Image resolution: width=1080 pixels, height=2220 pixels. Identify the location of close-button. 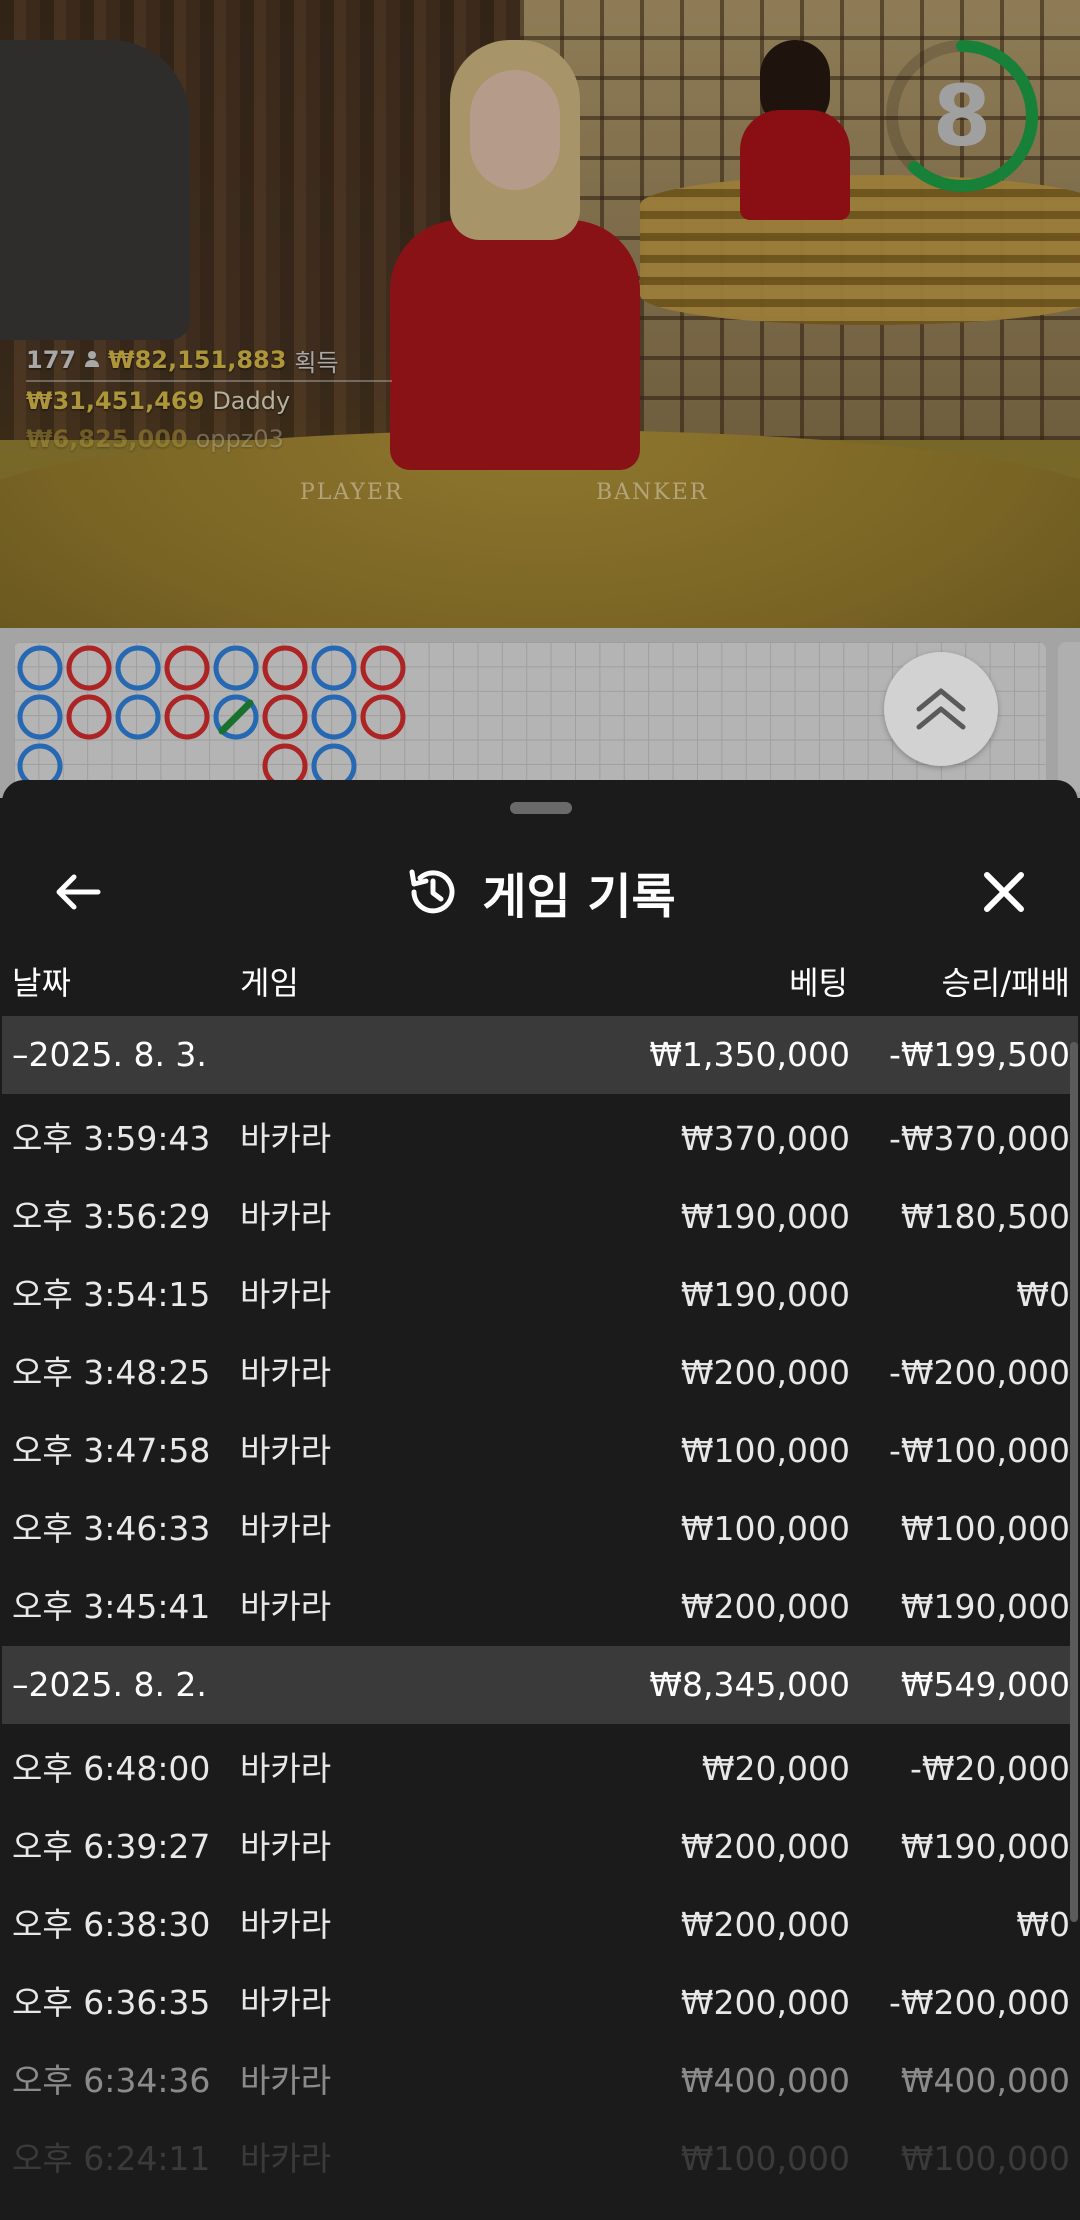
(1004, 892).